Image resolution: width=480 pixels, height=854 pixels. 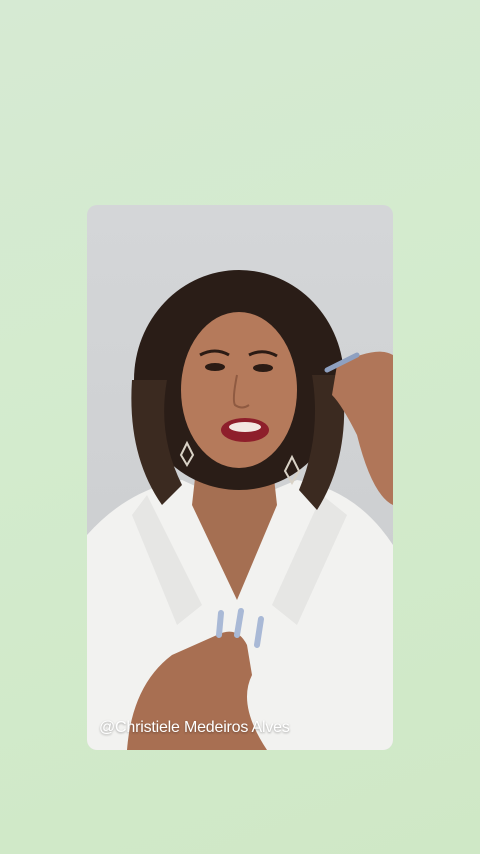 What do you see at coordinates (263, 368) in the screenshot?
I see `right-eye` at bounding box center [263, 368].